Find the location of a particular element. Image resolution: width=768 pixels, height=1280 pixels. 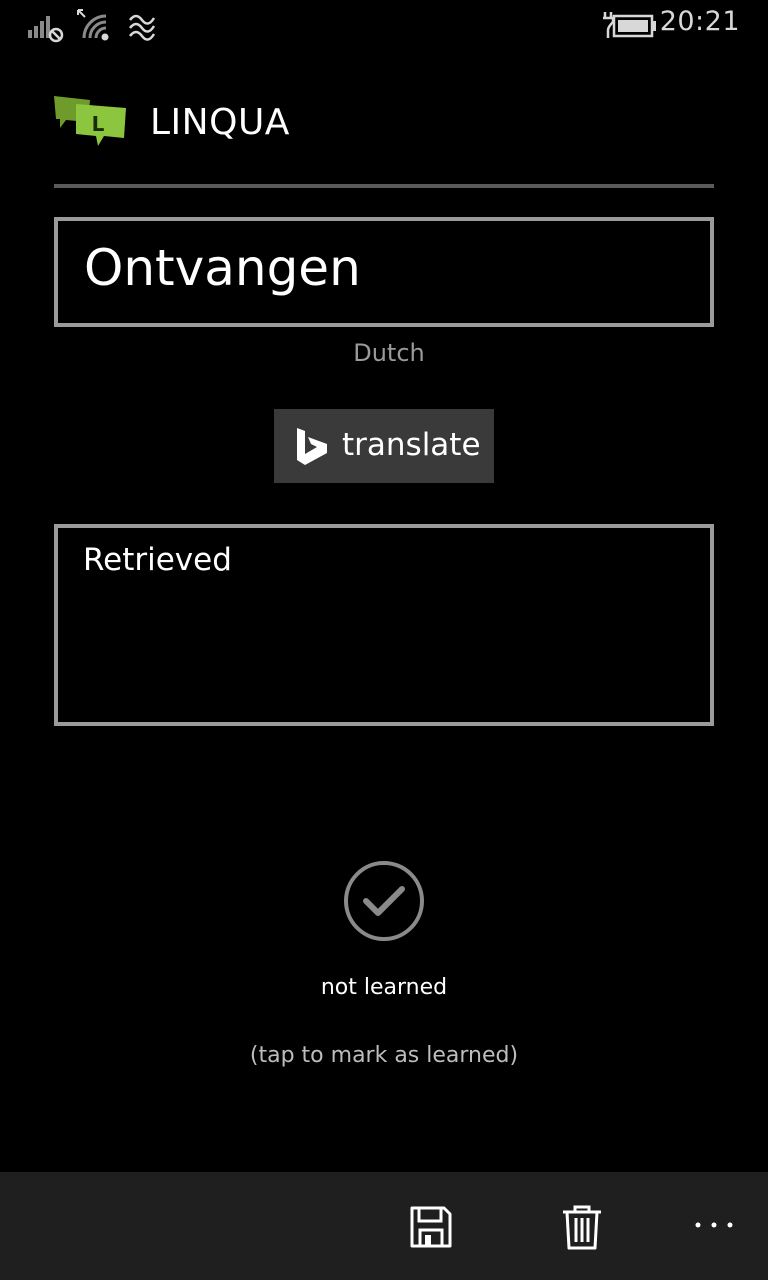

svg-text: L is located at coordinates (98, 124).